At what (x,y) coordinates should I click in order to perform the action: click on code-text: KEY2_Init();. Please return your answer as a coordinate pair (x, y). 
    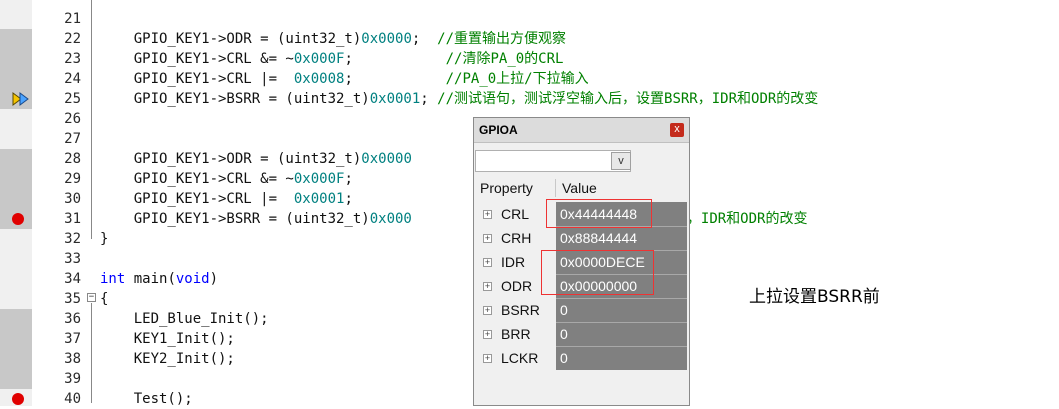
    Looking at the image, I should click on (167, 359).